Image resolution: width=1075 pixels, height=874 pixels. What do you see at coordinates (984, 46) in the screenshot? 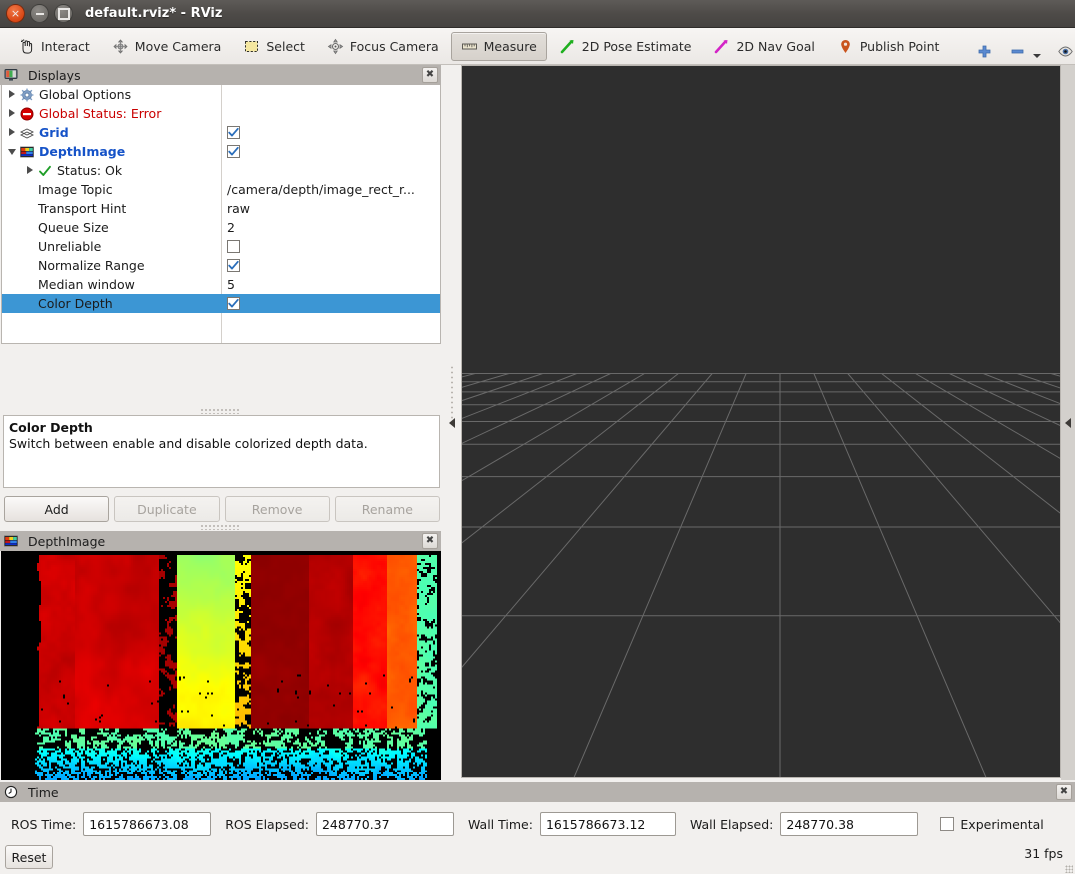
I see `add-tool-button` at bounding box center [984, 46].